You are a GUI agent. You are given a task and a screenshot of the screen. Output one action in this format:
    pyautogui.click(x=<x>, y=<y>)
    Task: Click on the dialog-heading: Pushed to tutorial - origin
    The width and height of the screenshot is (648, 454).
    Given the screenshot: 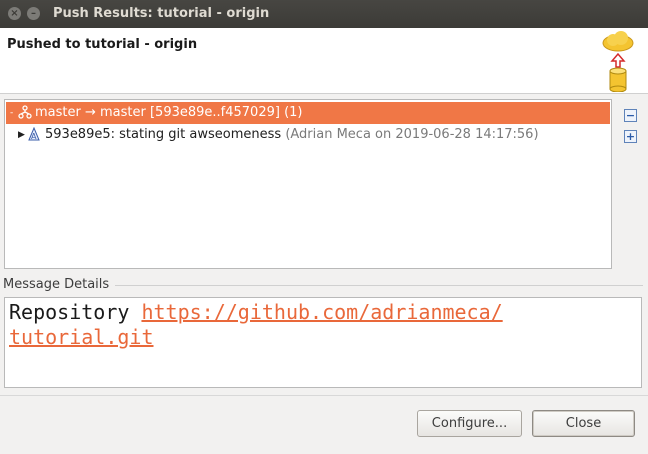 What is the action you would take?
    pyautogui.click(x=102, y=44)
    